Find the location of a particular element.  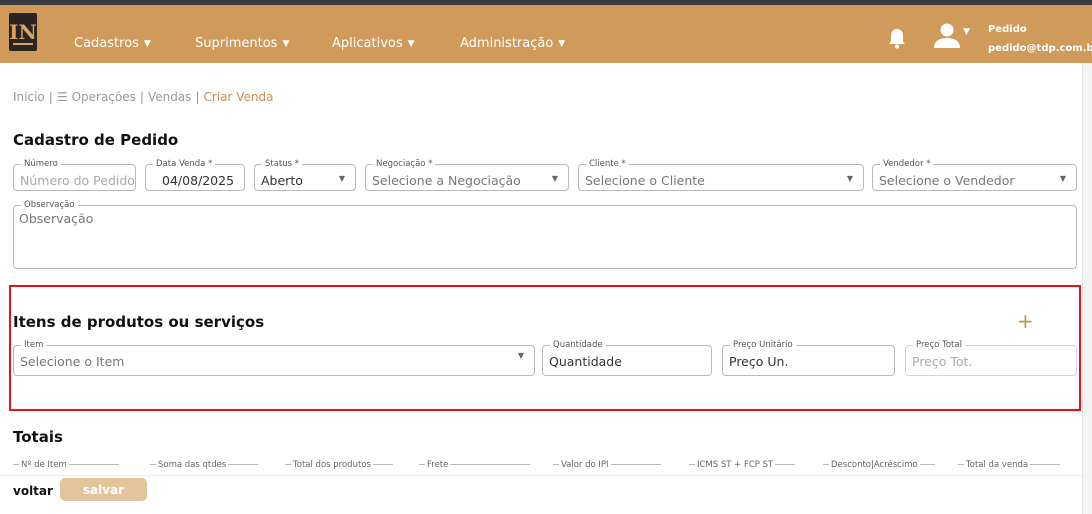

user-avatar-icon is located at coordinates (949, 36).